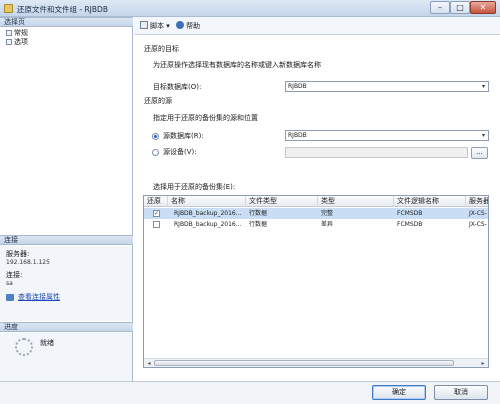 This screenshot has height=404, width=500. What do you see at coordinates (376, 152) in the screenshot?
I see `source-device-field` at bounding box center [376, 152].